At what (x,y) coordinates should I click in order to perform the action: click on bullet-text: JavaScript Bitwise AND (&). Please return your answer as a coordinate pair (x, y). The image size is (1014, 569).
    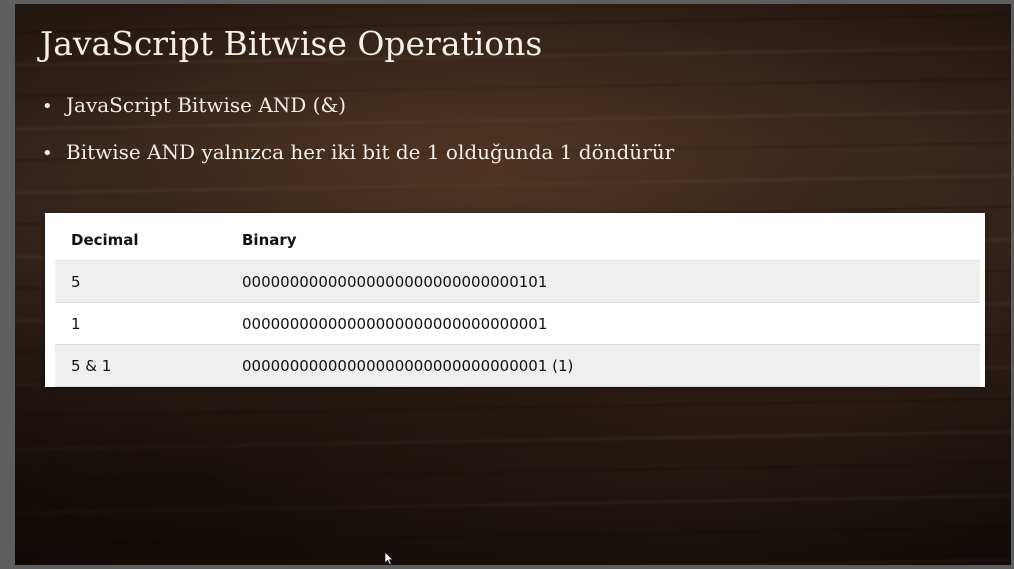
    Looking at the image, I should click on (206, 105).